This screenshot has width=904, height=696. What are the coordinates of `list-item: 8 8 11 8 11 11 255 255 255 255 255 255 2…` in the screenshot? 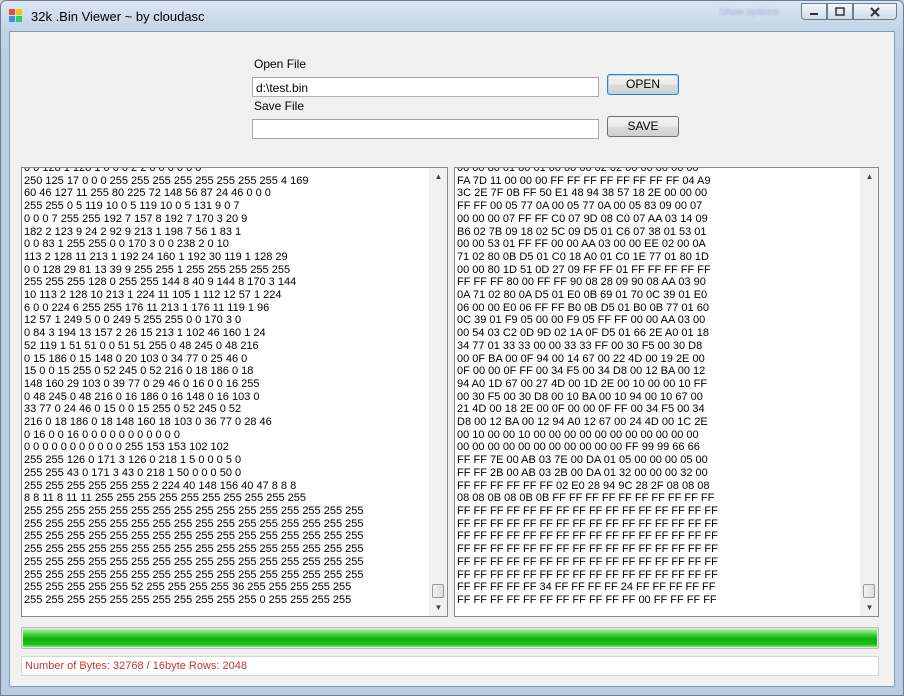 It's located at (225, 498).